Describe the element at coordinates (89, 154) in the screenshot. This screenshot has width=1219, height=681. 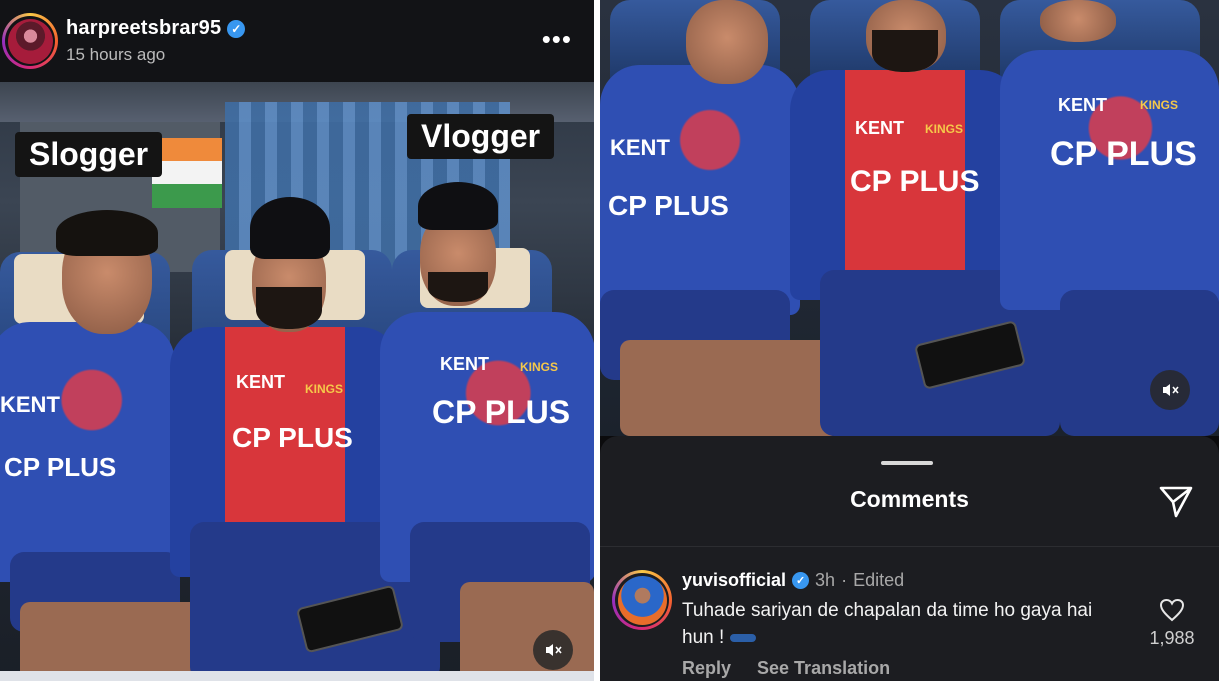
I see `label-slogger: Slogger` at that location.